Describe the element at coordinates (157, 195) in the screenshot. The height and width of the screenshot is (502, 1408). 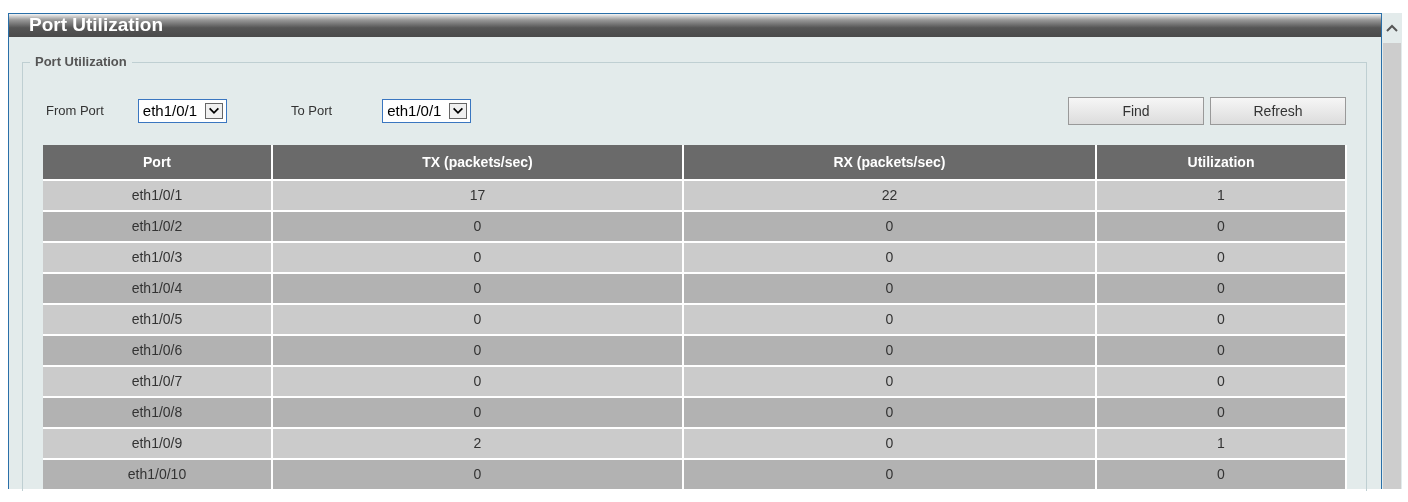
I see `table-cell: eth1/0/1` at that location.